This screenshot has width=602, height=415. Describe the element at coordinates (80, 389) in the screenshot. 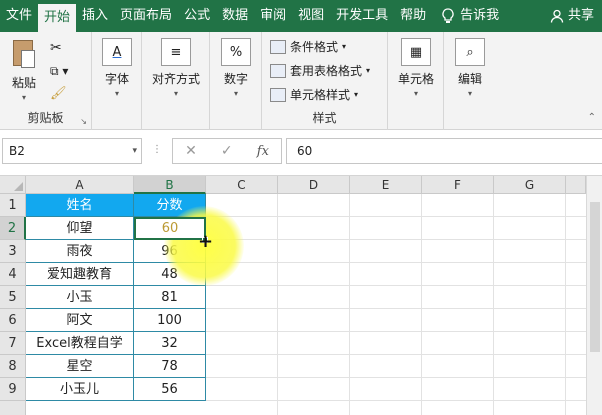

I see `table-cell-name: 小玉儿` at that location.